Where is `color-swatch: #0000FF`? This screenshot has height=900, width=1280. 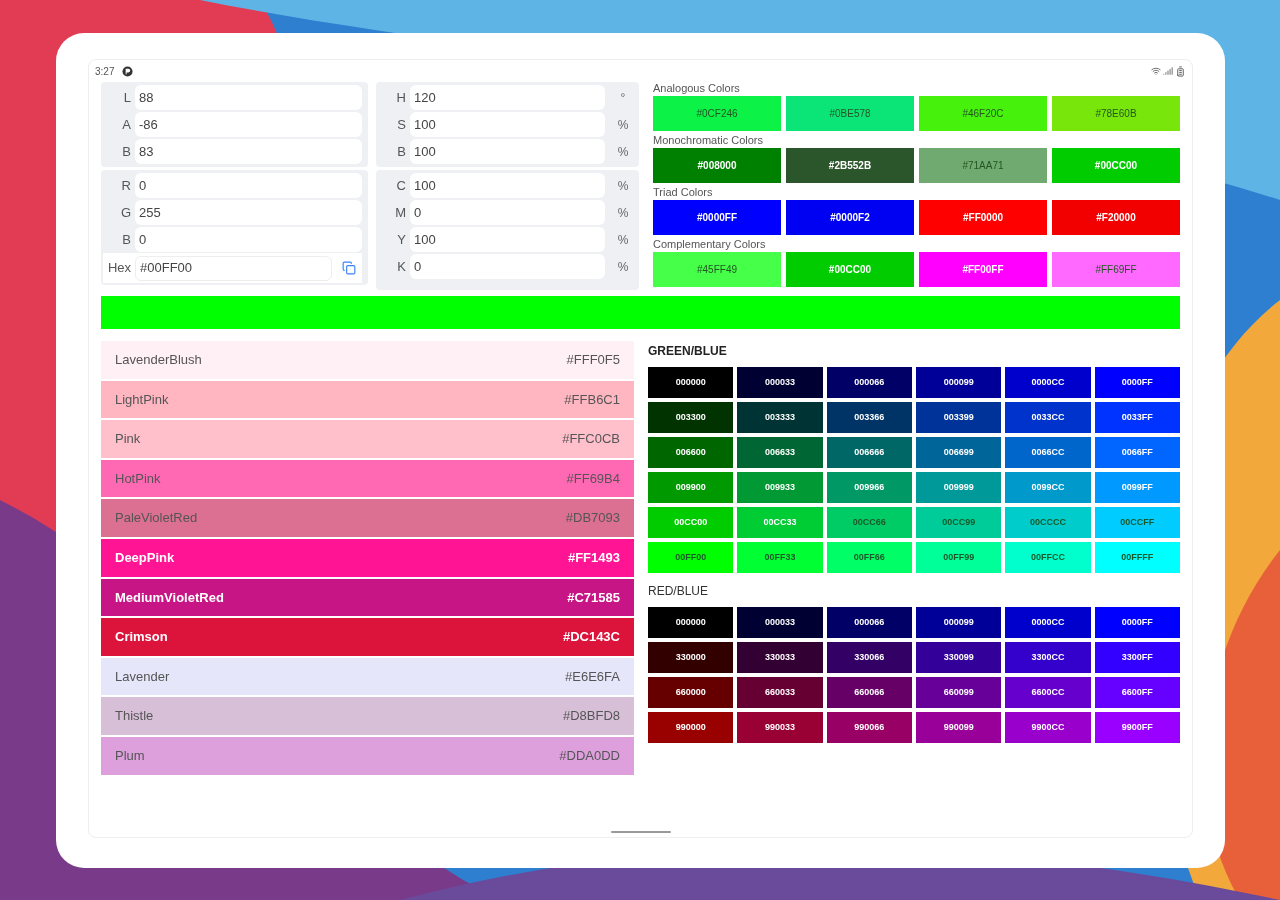
color-swatch: #0000FF is located at coordinates (717, 217).